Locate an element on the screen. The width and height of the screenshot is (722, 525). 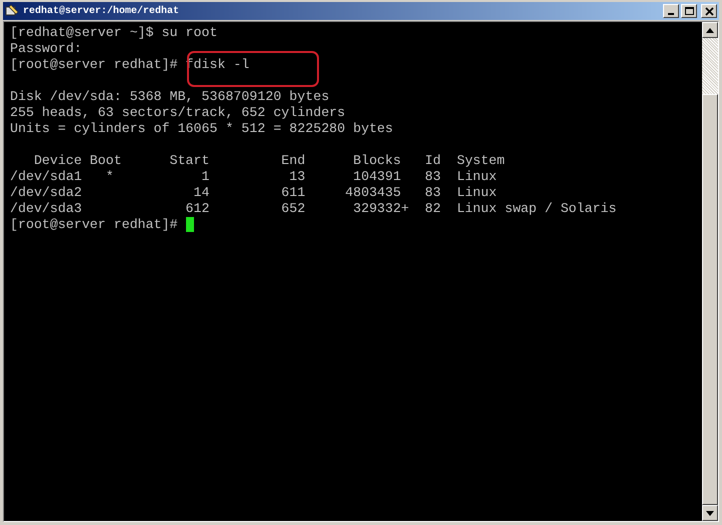
scrollbar is located at coordinates (710, 271).